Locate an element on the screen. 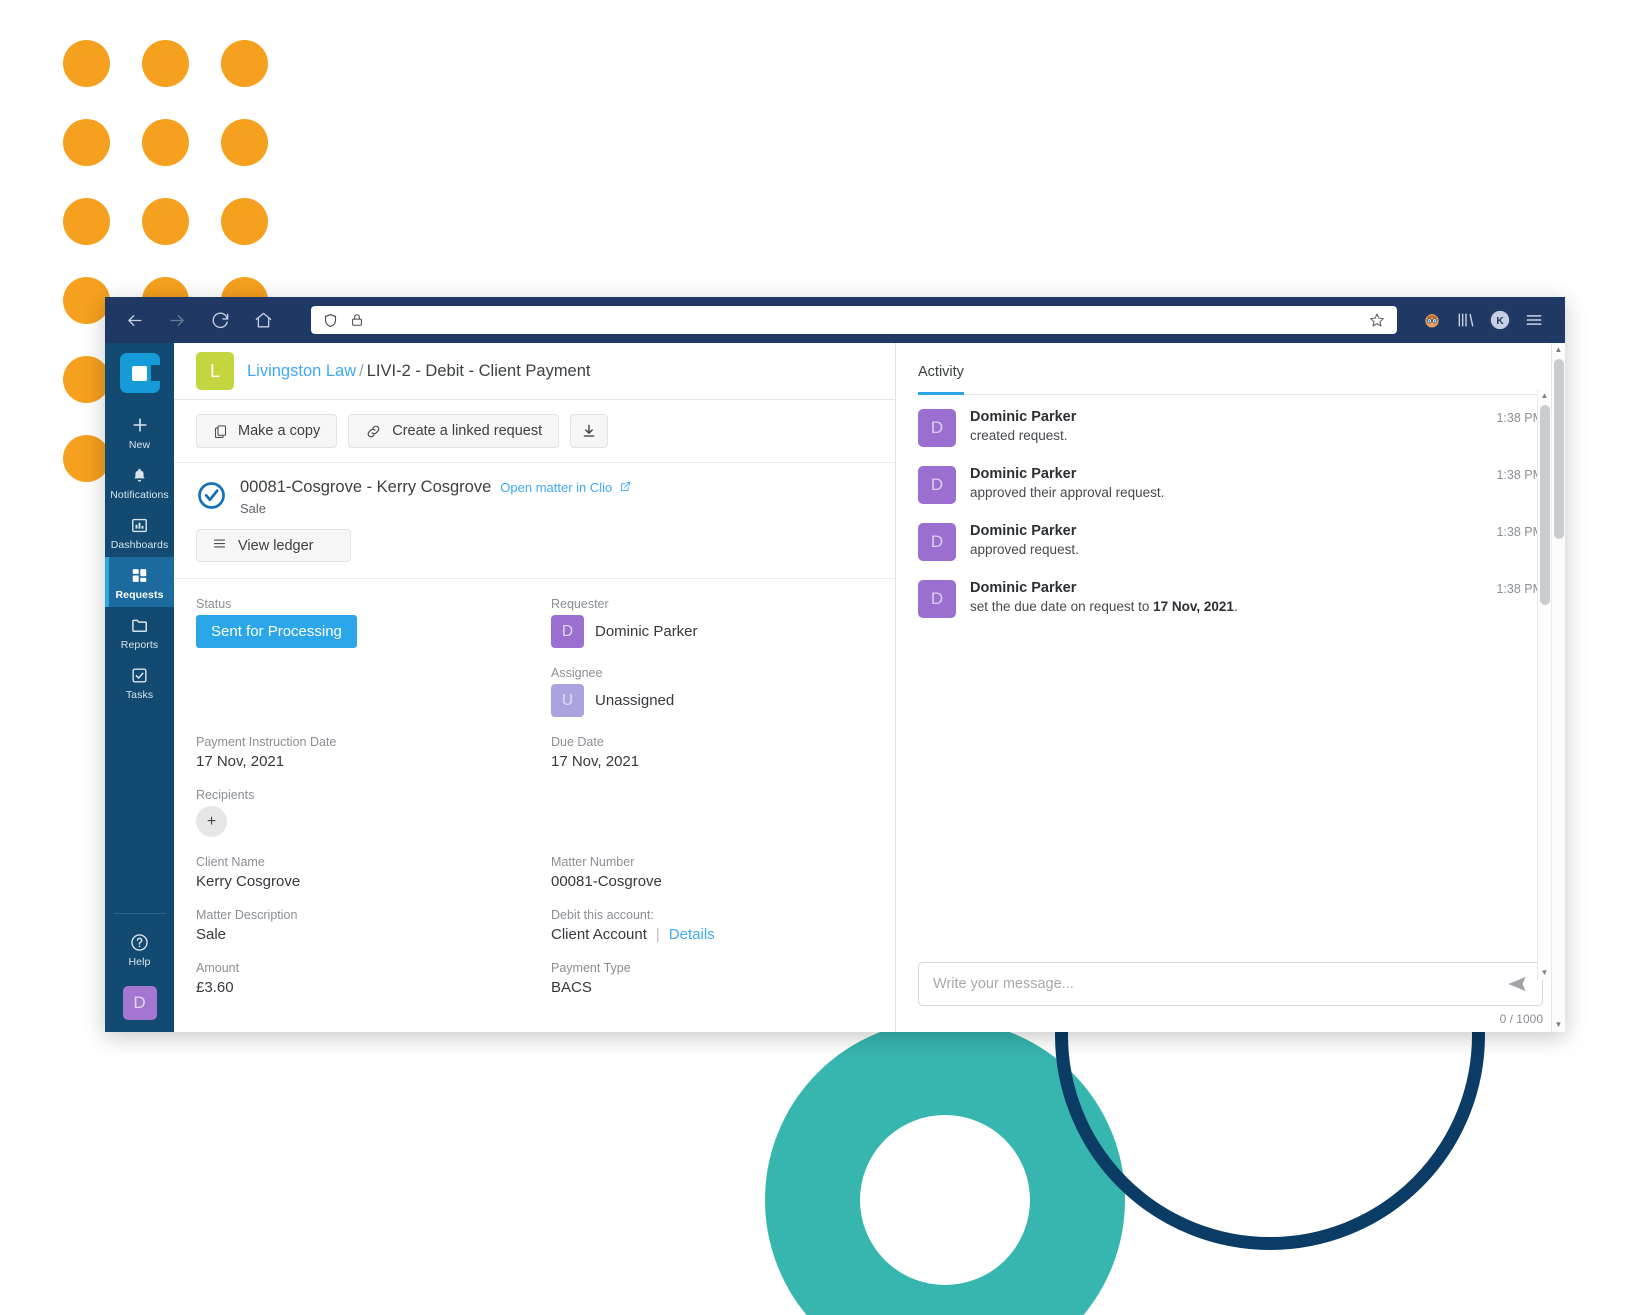  page-scroll-track is located at coordinates (1558, 687).